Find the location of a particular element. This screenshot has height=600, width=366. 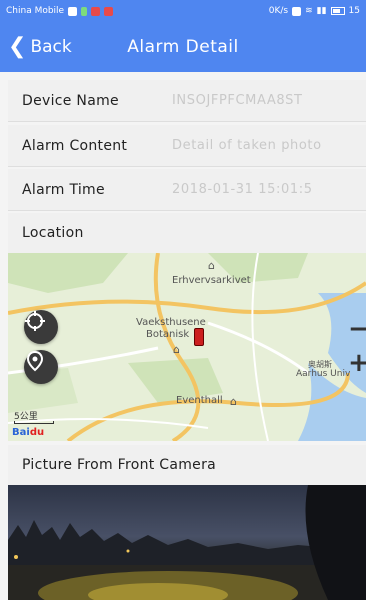

zoom-out-button: − is located at coordinates (357, 330).